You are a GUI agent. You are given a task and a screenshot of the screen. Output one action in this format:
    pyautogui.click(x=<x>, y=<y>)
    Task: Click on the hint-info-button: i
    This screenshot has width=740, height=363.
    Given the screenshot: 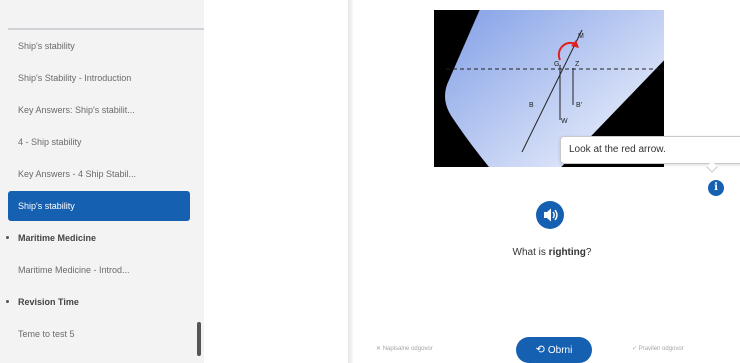 What is the action you would take?
    pyautogui.click(x=716, y=188)
    